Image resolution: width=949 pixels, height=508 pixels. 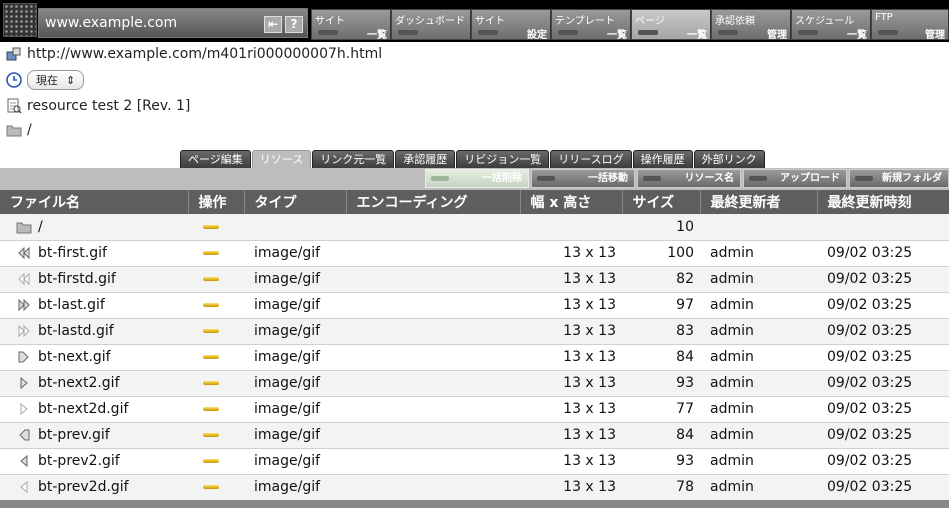 I want to click on cell-name: bt-first.gif, so click(x=94, y=253).